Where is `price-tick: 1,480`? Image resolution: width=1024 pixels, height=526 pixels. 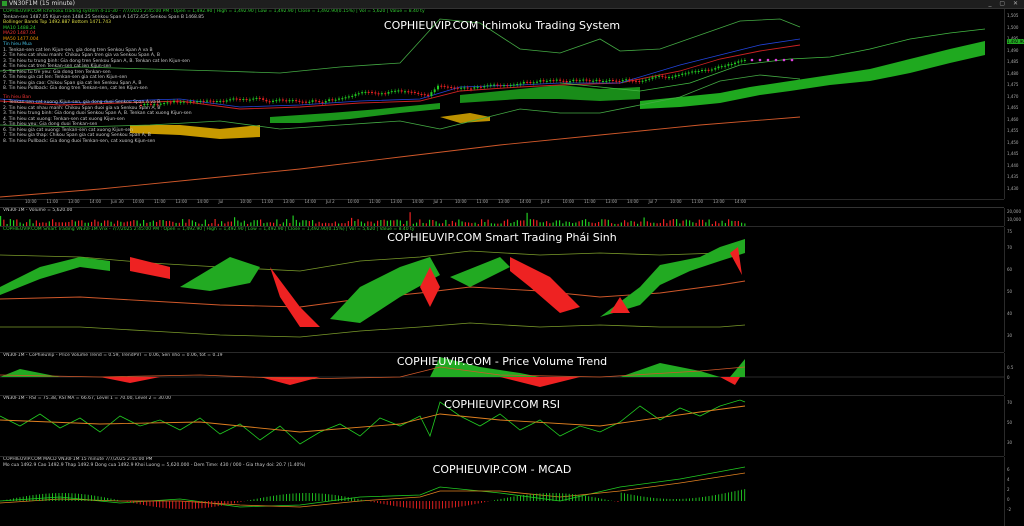
price-tick: 1,480 is located at coordinates (1013, 73).